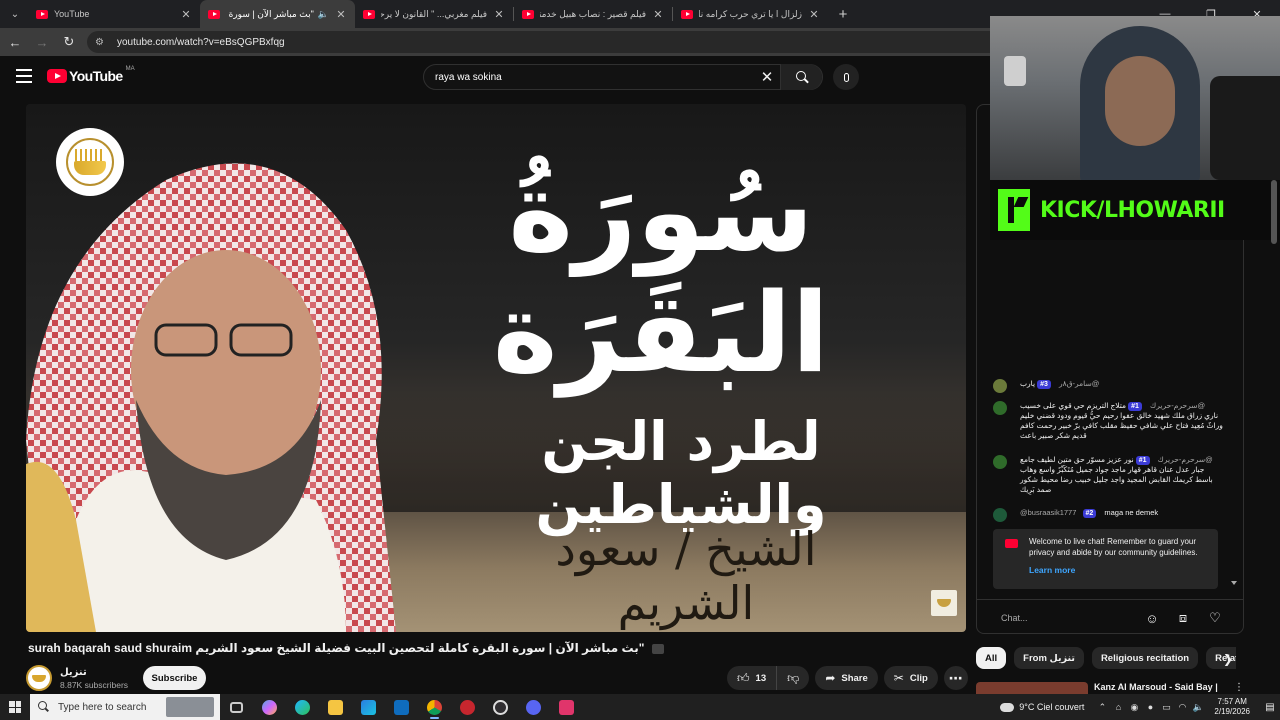 The height and width of the screenshot is (720, 1280). What do you see at coordinates (533, 707) in the screenshot?
I see `discord-icon` at bounding box center [533, 707].